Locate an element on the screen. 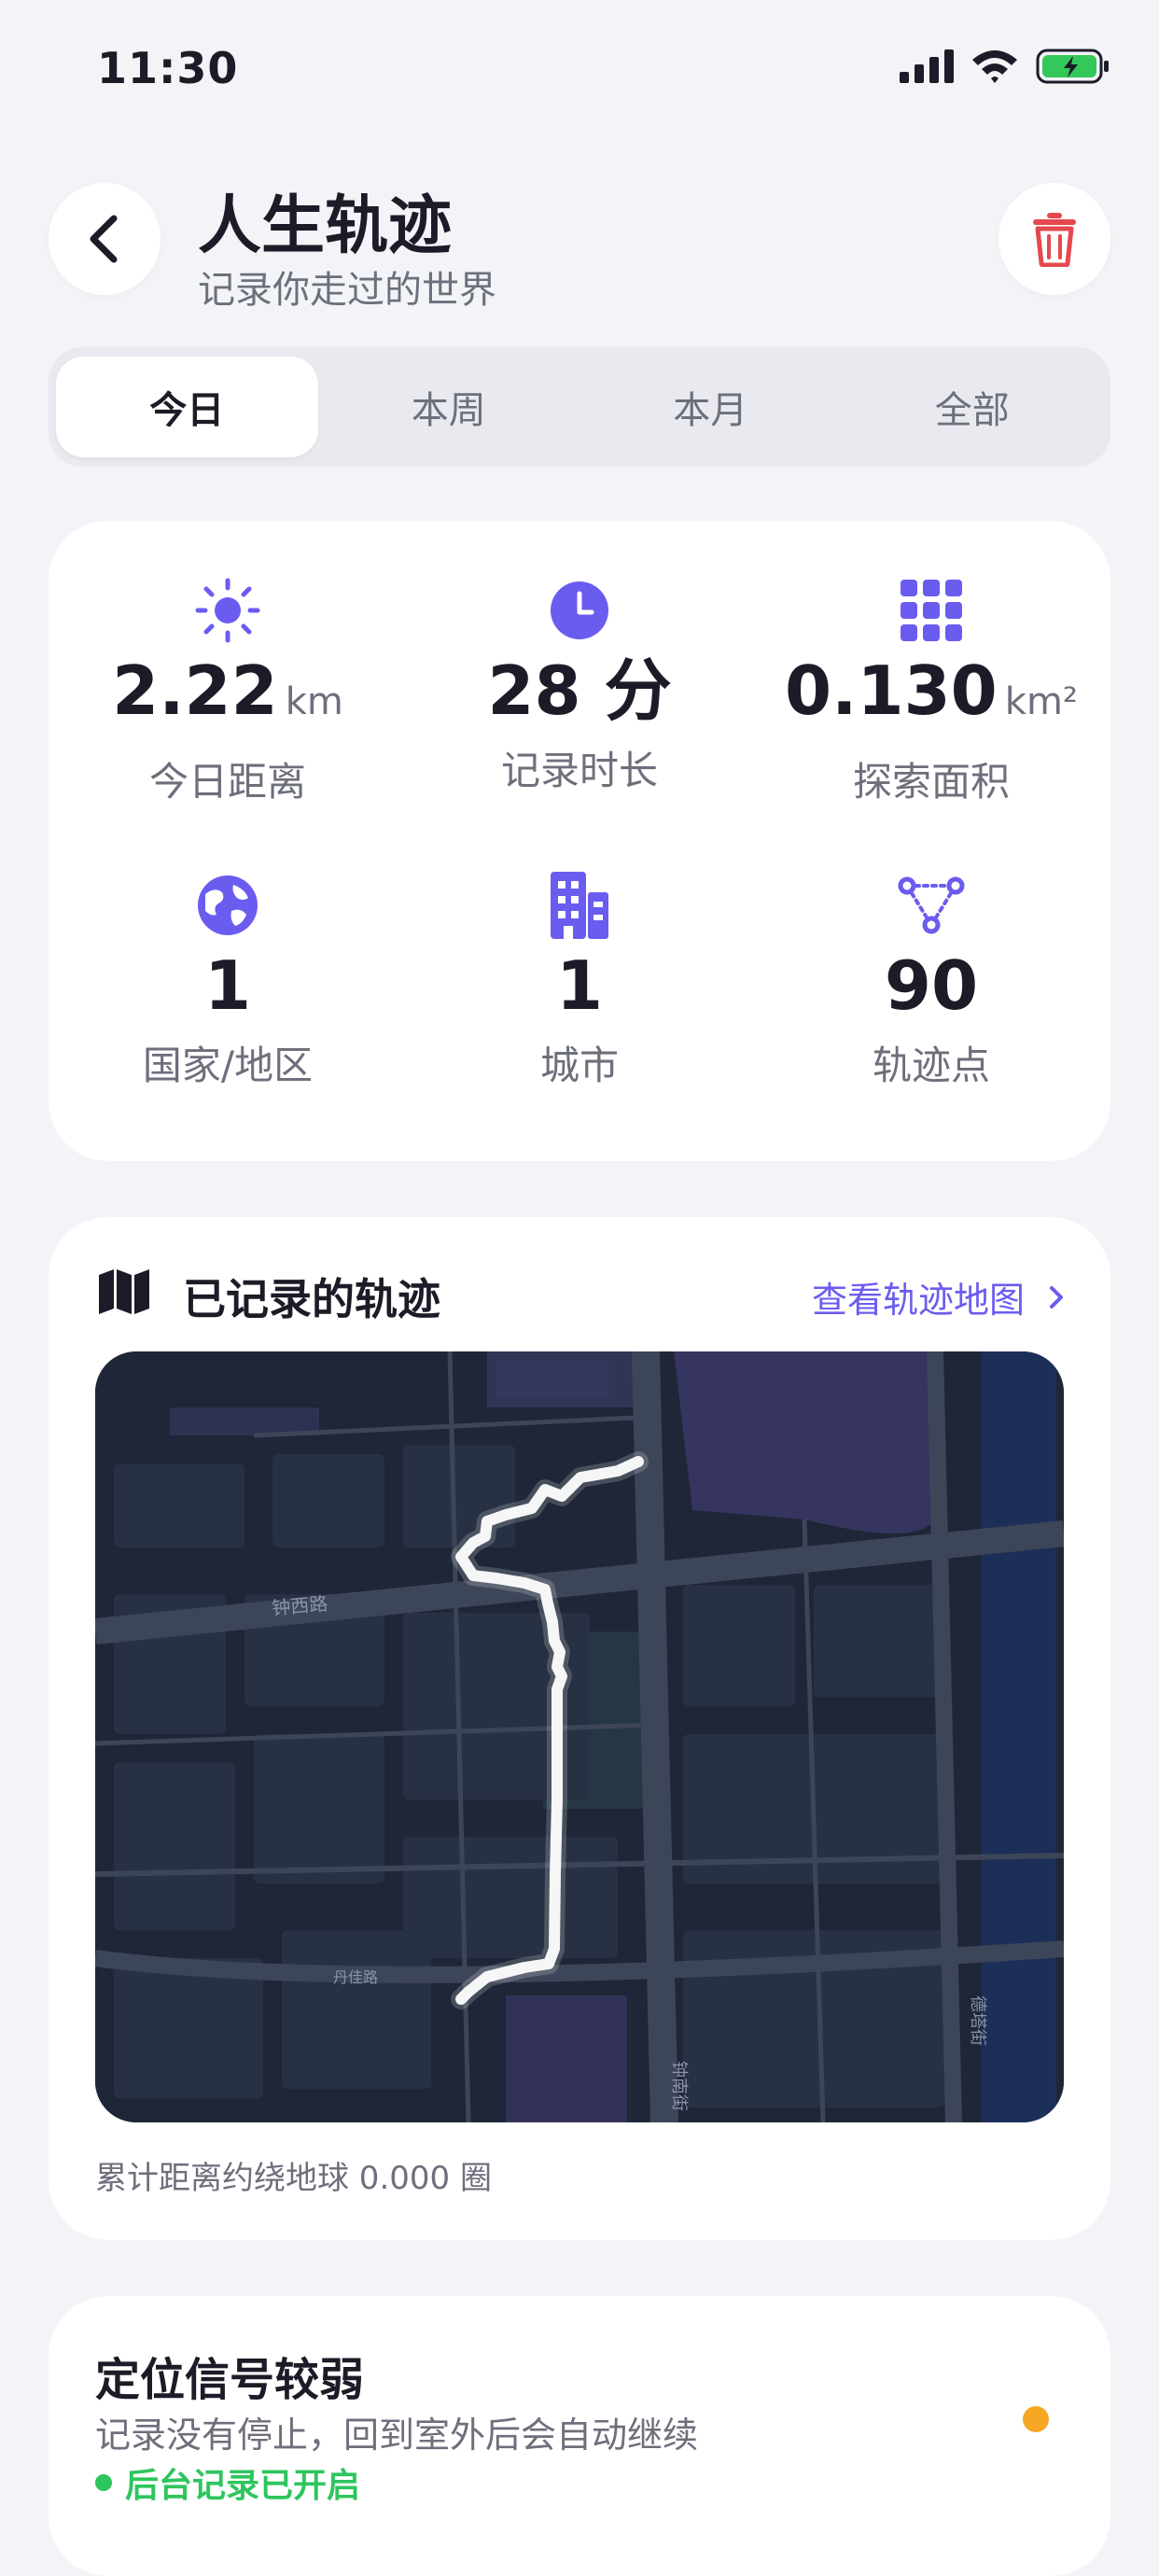 This screenshot has height=2576, width=1159. trash-icon is located at coordinates (1054, 240).